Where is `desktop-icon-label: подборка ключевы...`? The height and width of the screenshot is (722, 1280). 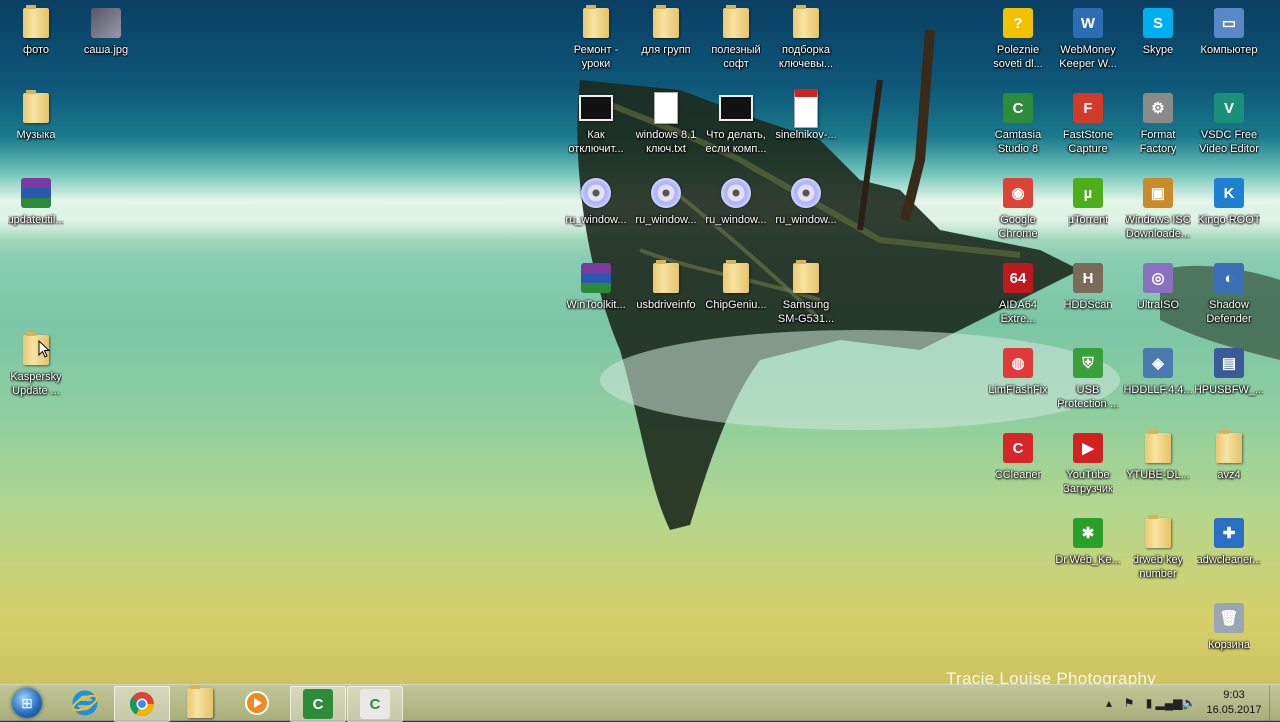
desktop-icon-label: подборка ключевы... is located at coordinates (806, 57).